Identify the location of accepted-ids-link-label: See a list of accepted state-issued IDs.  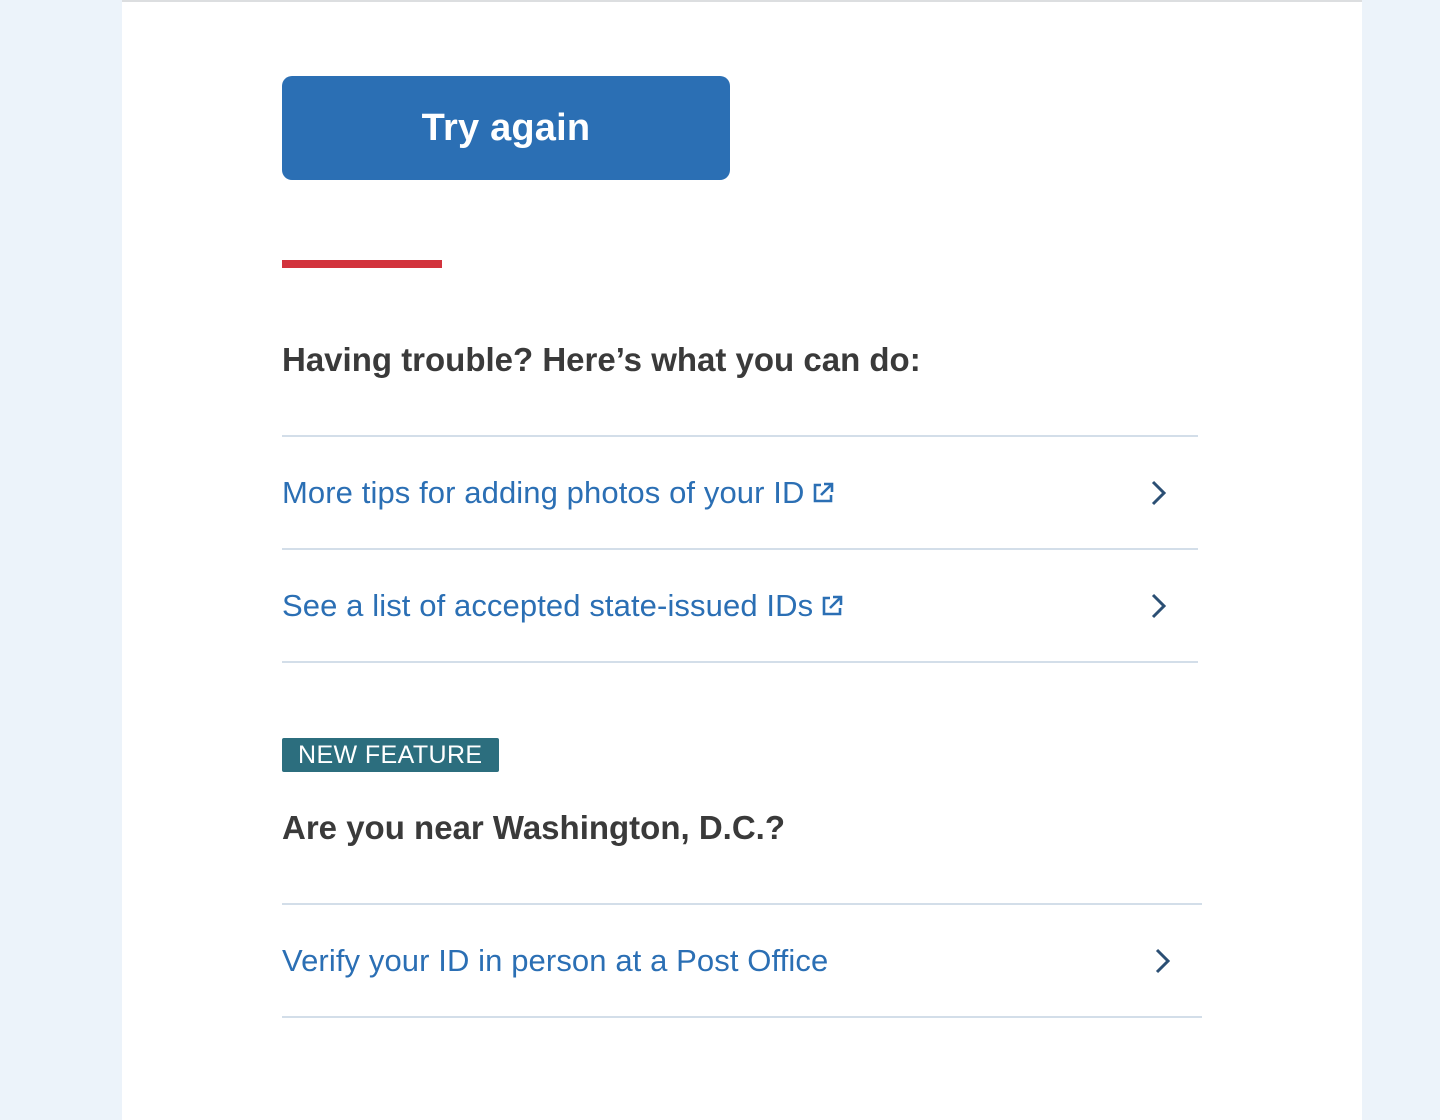
(548, 605).